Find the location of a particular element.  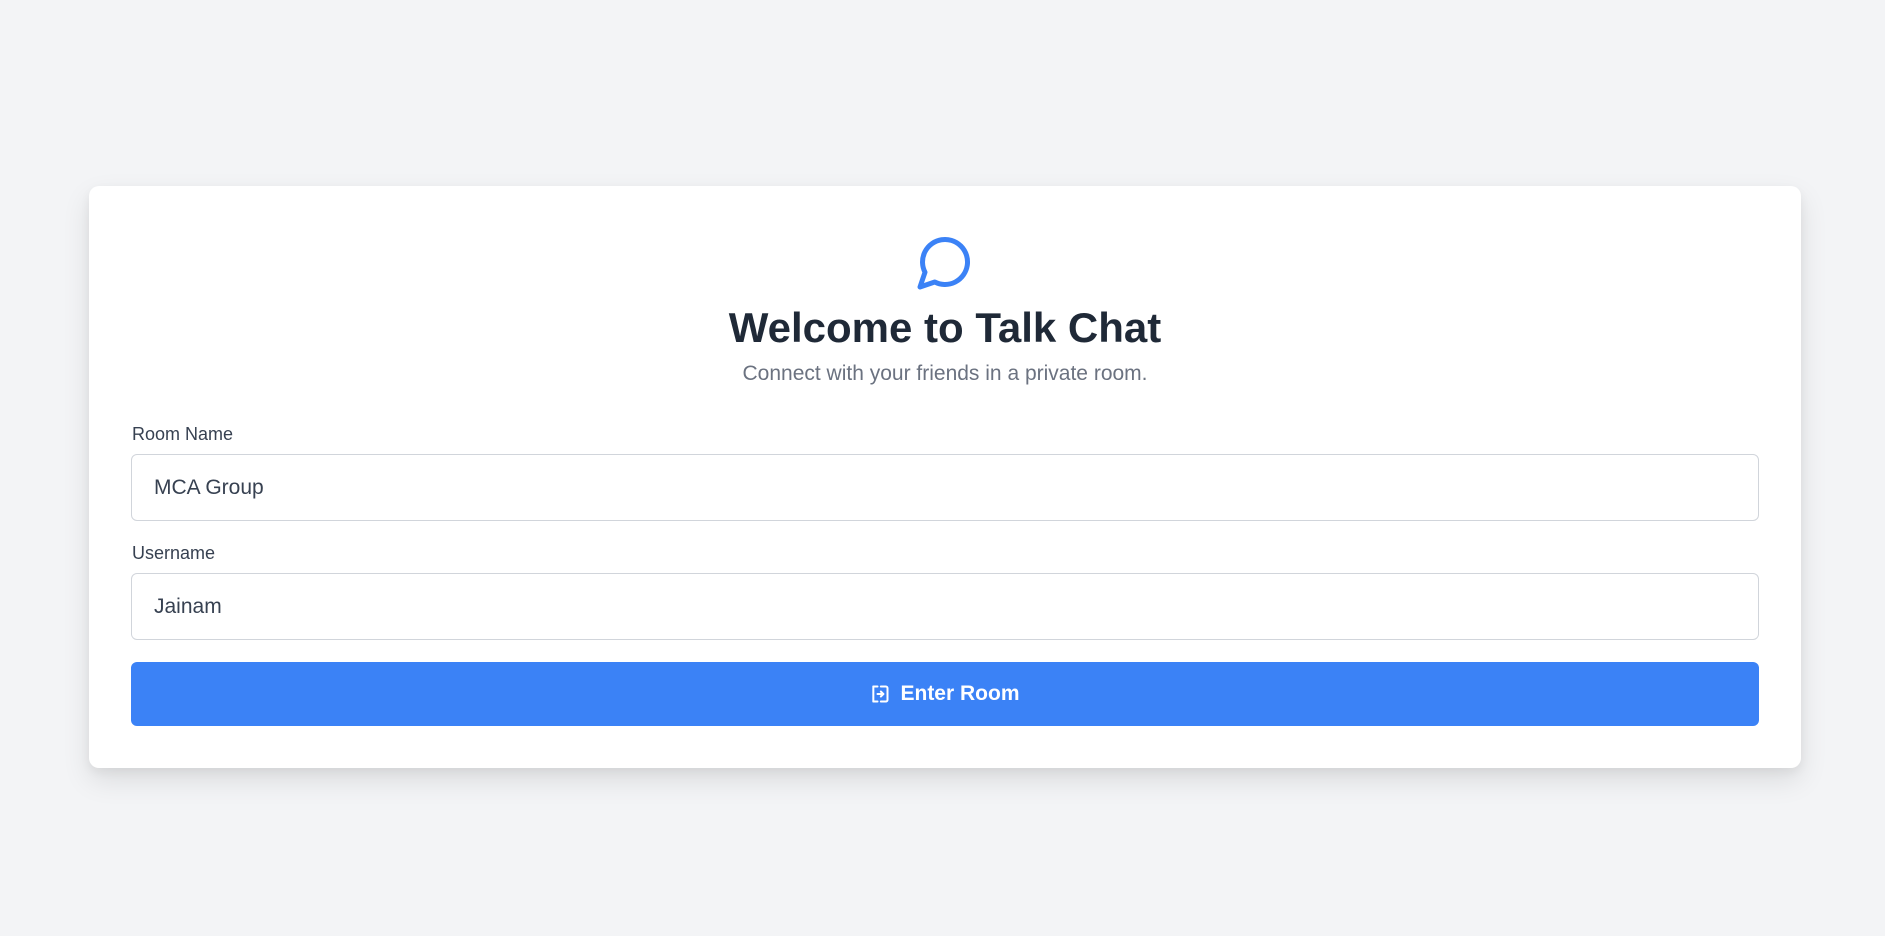

room-name-input is located at coordinates (945, 487).